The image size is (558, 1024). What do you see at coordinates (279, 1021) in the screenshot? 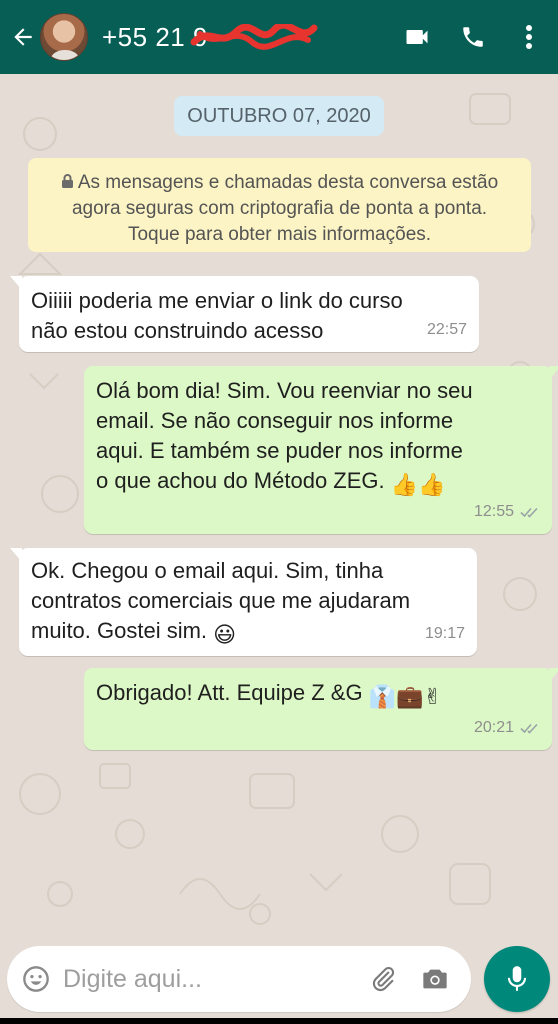
I see `system-nav-strip` at bounding box center [279, 1021].